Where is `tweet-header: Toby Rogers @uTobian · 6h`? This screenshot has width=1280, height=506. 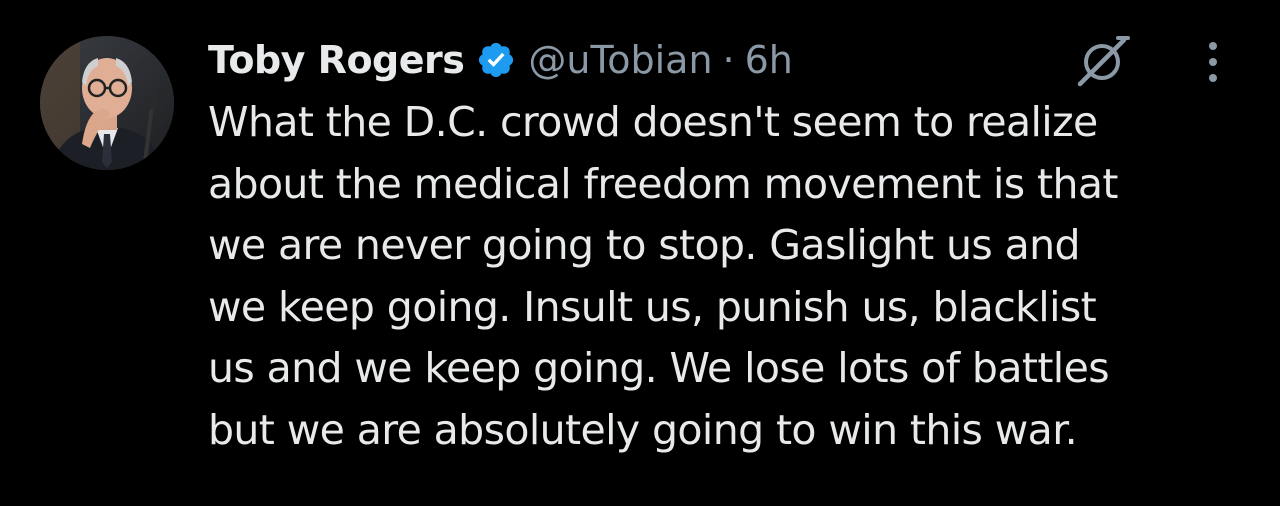
tweet-header: Toby Rogers @uTobian · 6h is located at coordinates (500, 60).